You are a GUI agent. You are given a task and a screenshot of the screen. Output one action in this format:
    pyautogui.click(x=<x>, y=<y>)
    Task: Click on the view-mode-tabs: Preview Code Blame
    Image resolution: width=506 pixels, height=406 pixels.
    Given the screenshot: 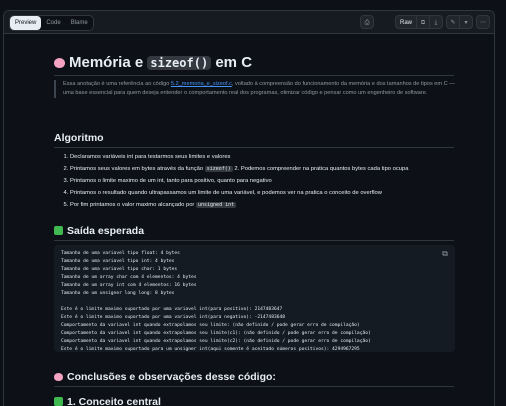 What is the action you would take?
    pyautogui.click(x=51, y=23)
    